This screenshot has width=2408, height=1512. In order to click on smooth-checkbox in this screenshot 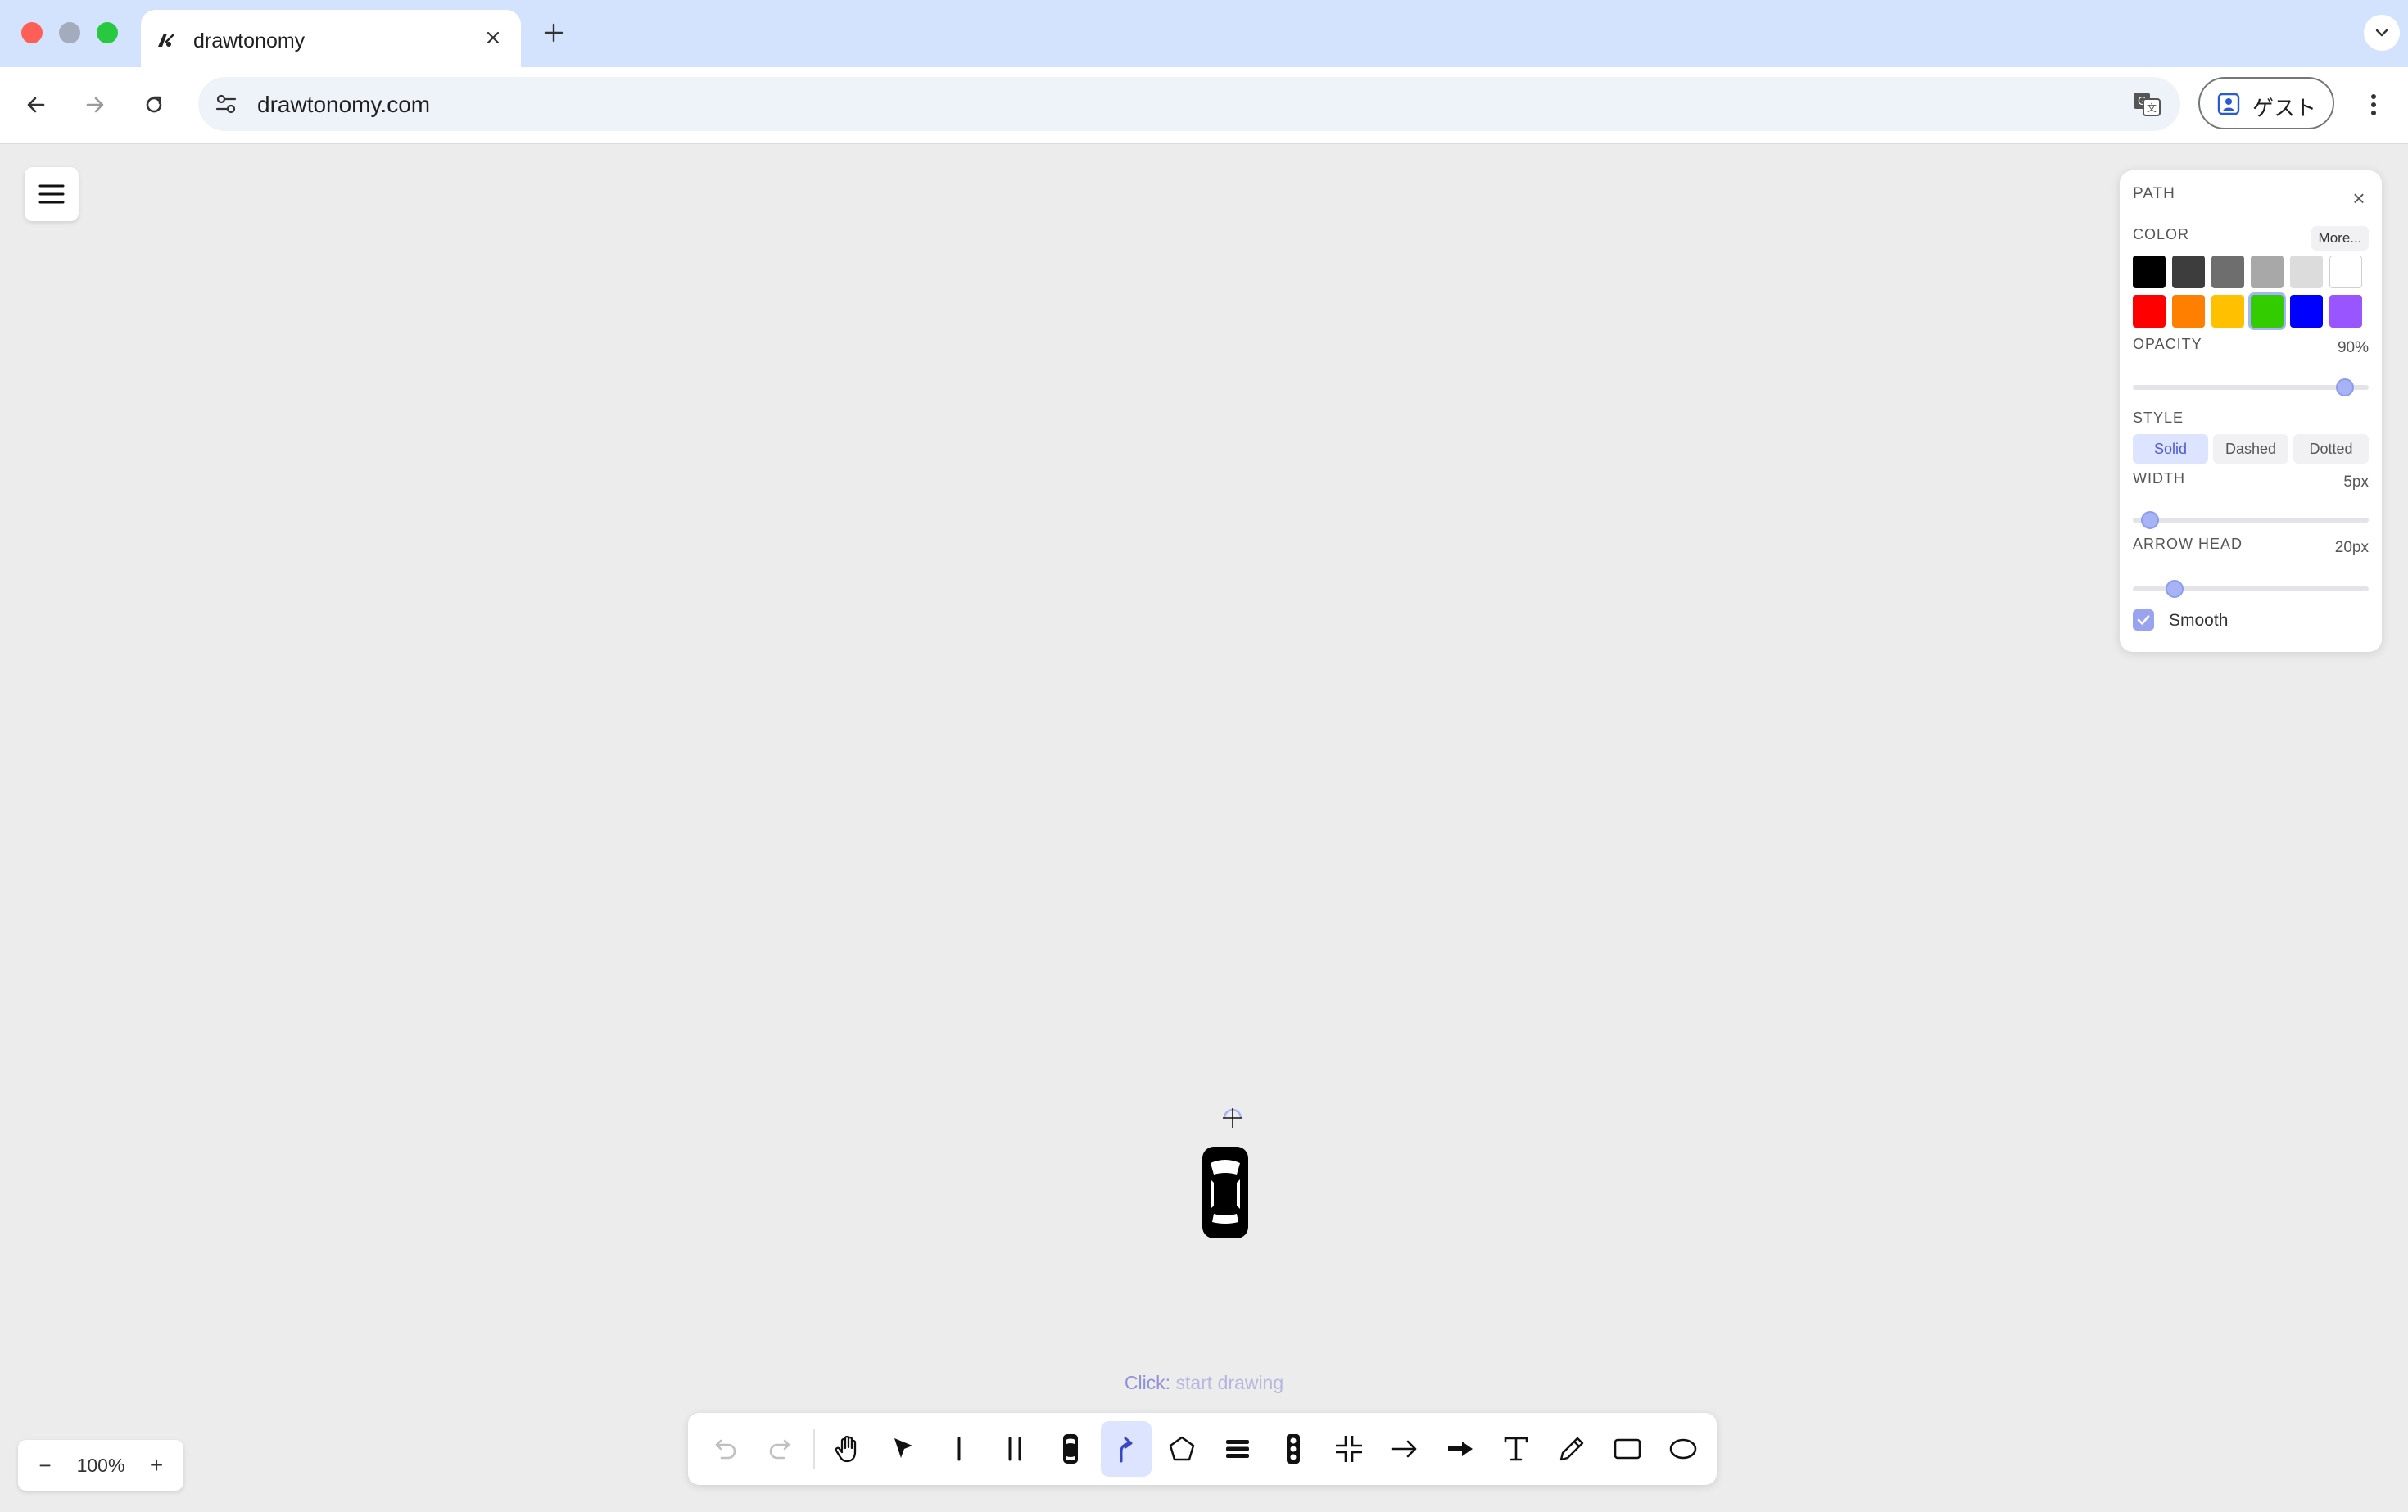, I will do `click(2143, 620)`.